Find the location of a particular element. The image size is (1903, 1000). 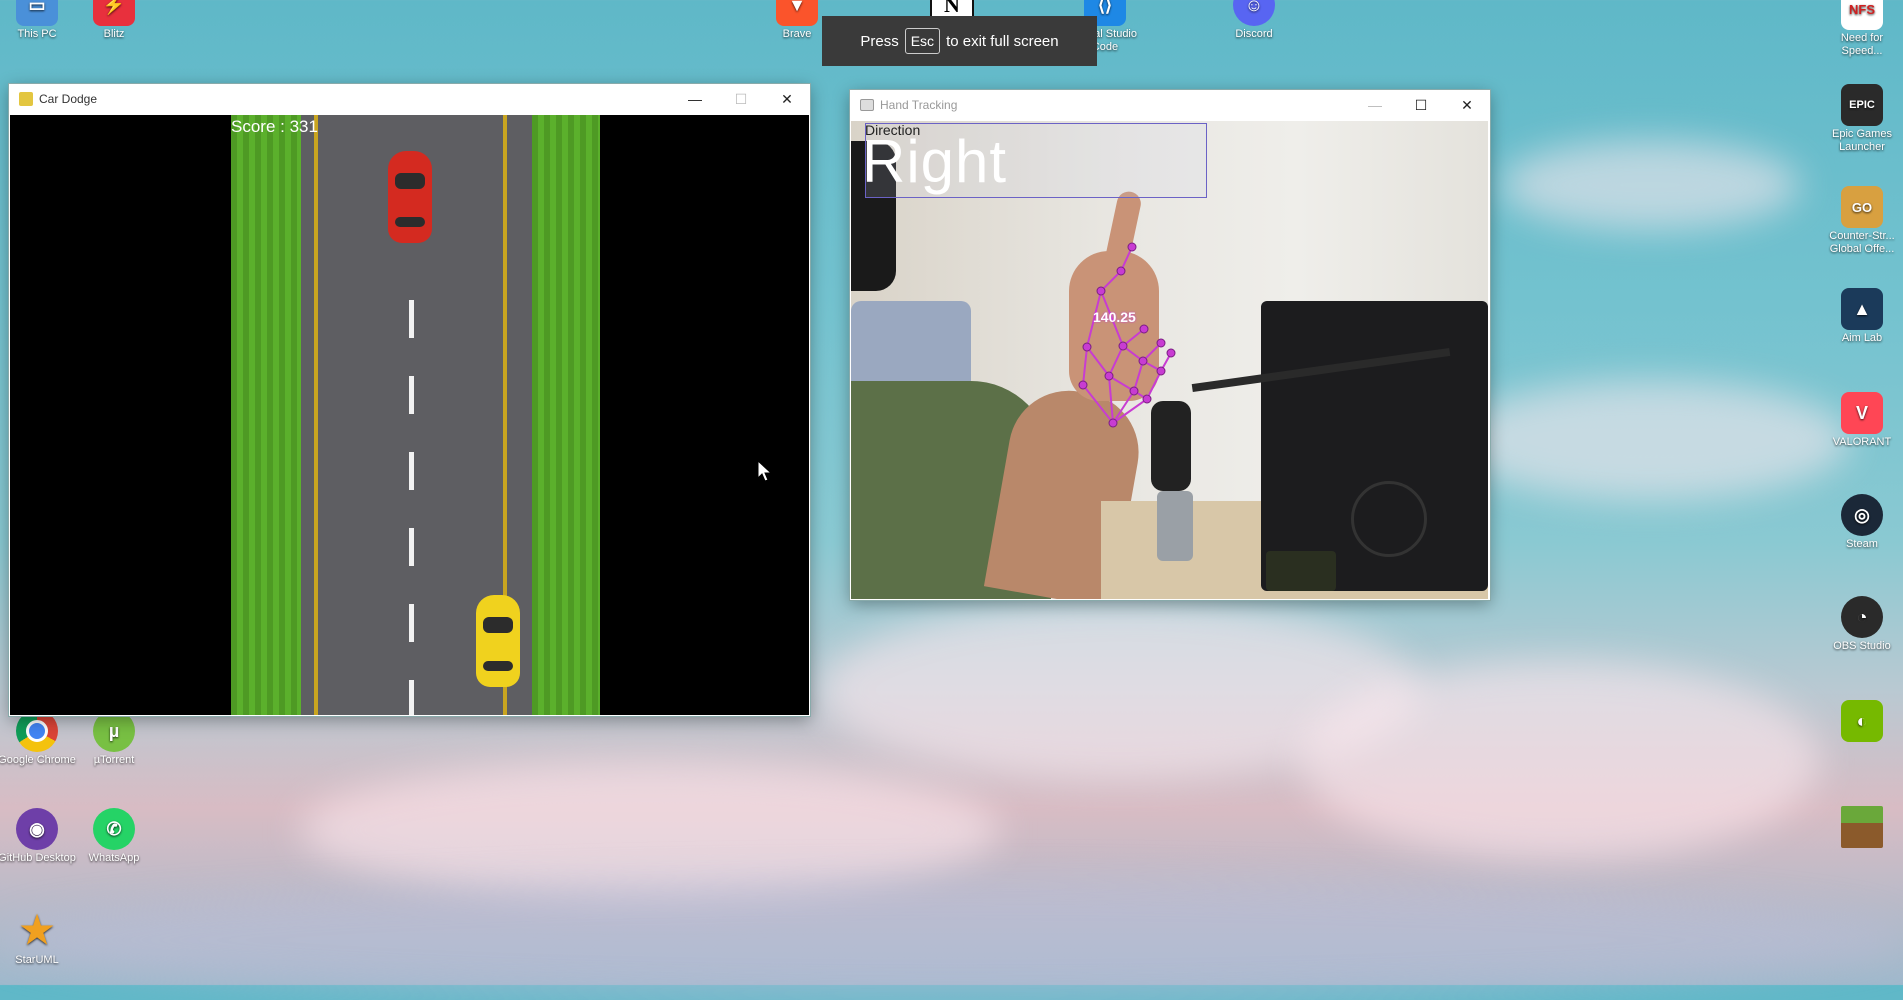

fullscreen-toast: Press Esc to exit full screen is located at coordinates (959, 41).